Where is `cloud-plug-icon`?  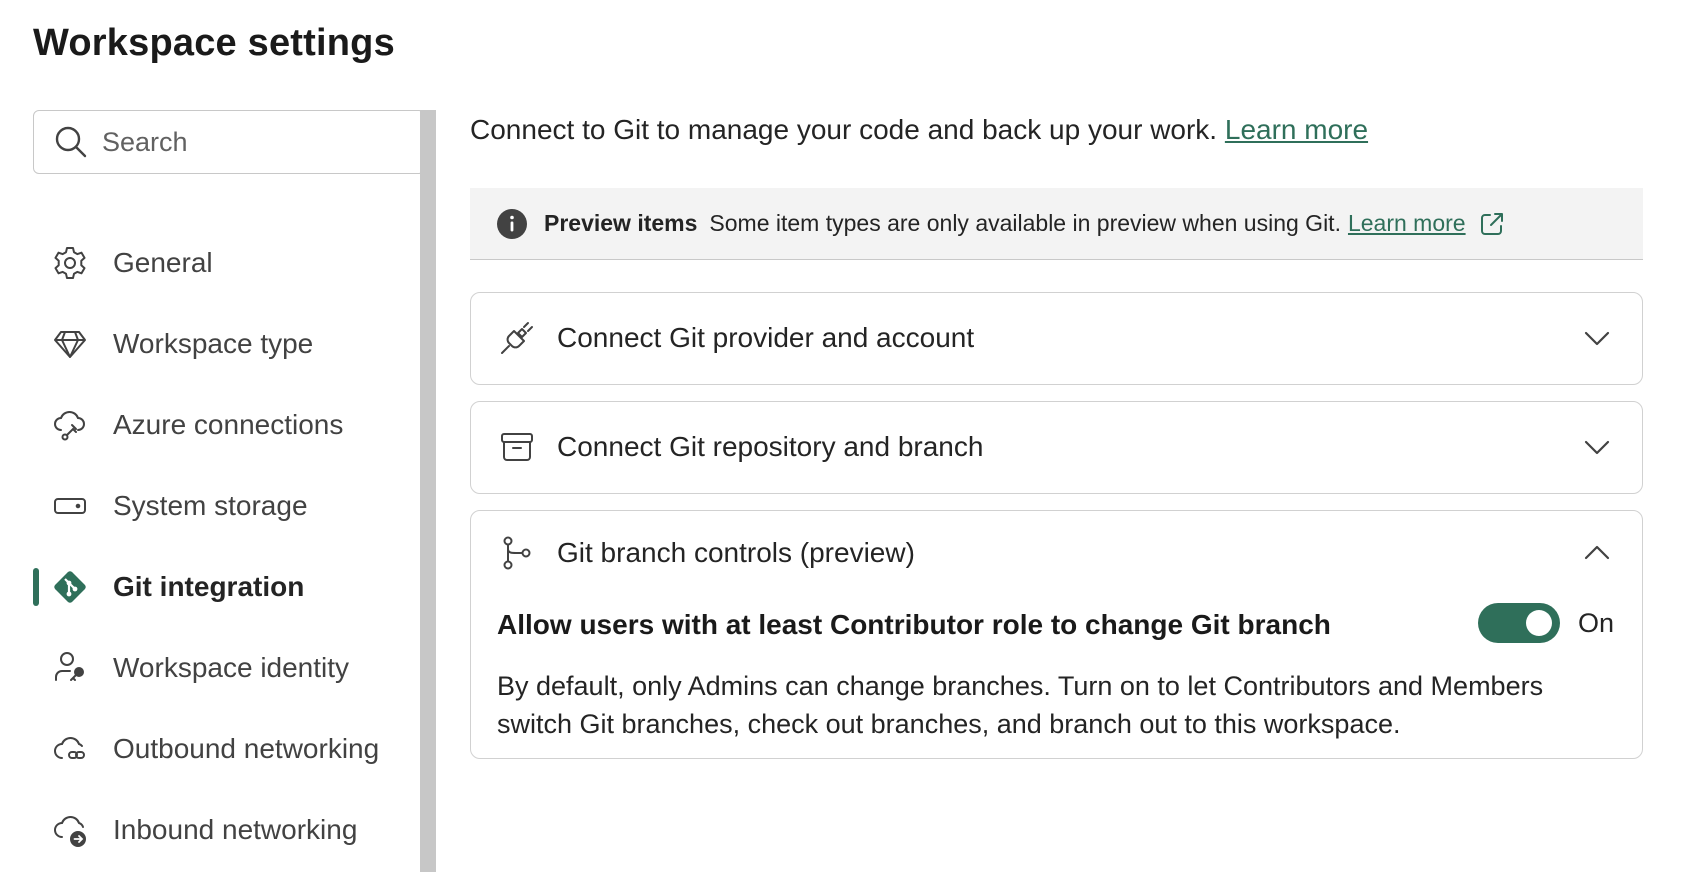 cloud-plug-icon is located at coordinates (70, 425).